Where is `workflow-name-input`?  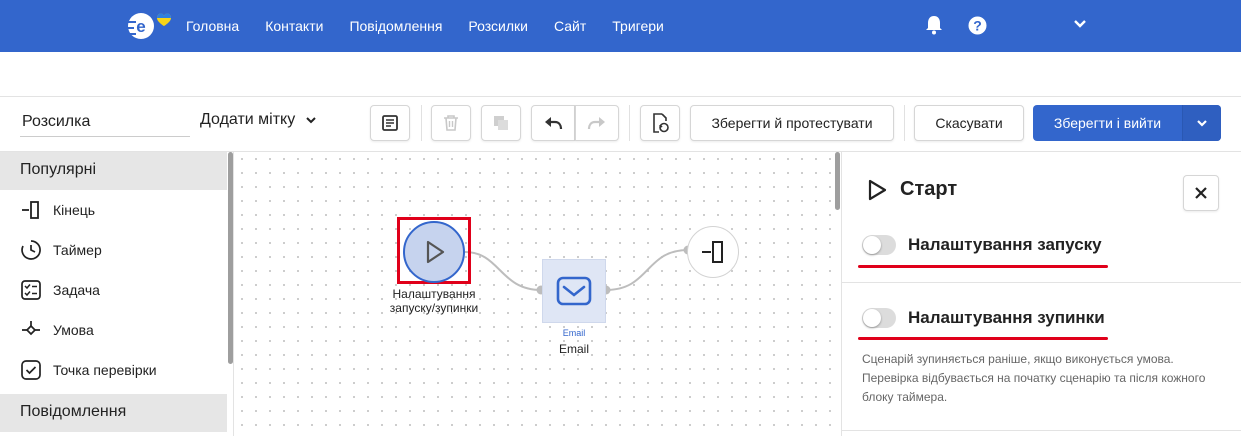 workflow-name-input is located at coordinates (105, 122).